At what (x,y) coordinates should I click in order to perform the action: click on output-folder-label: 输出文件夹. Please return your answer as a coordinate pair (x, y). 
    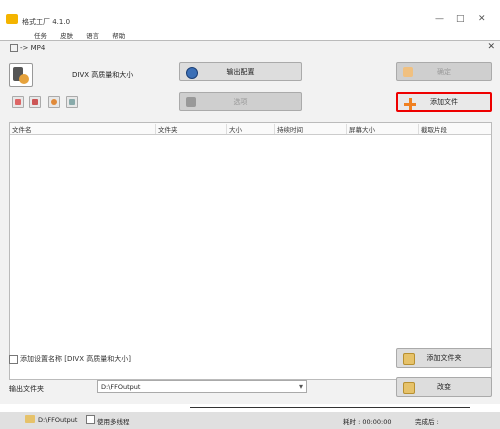
    Looking at the image, I should click on (26, 389).